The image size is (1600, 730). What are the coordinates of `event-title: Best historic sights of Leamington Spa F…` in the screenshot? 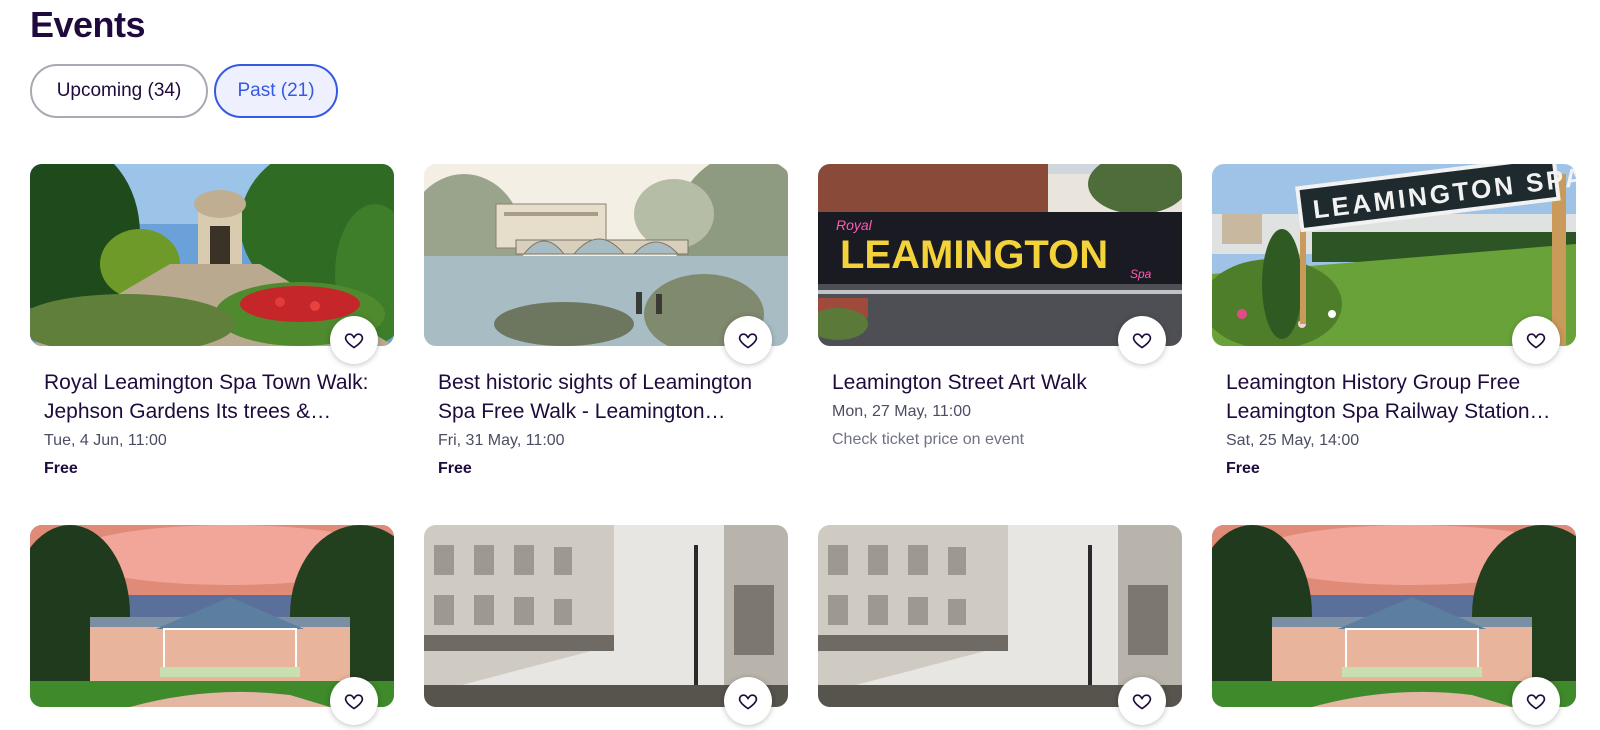 It's located at (606, 397).